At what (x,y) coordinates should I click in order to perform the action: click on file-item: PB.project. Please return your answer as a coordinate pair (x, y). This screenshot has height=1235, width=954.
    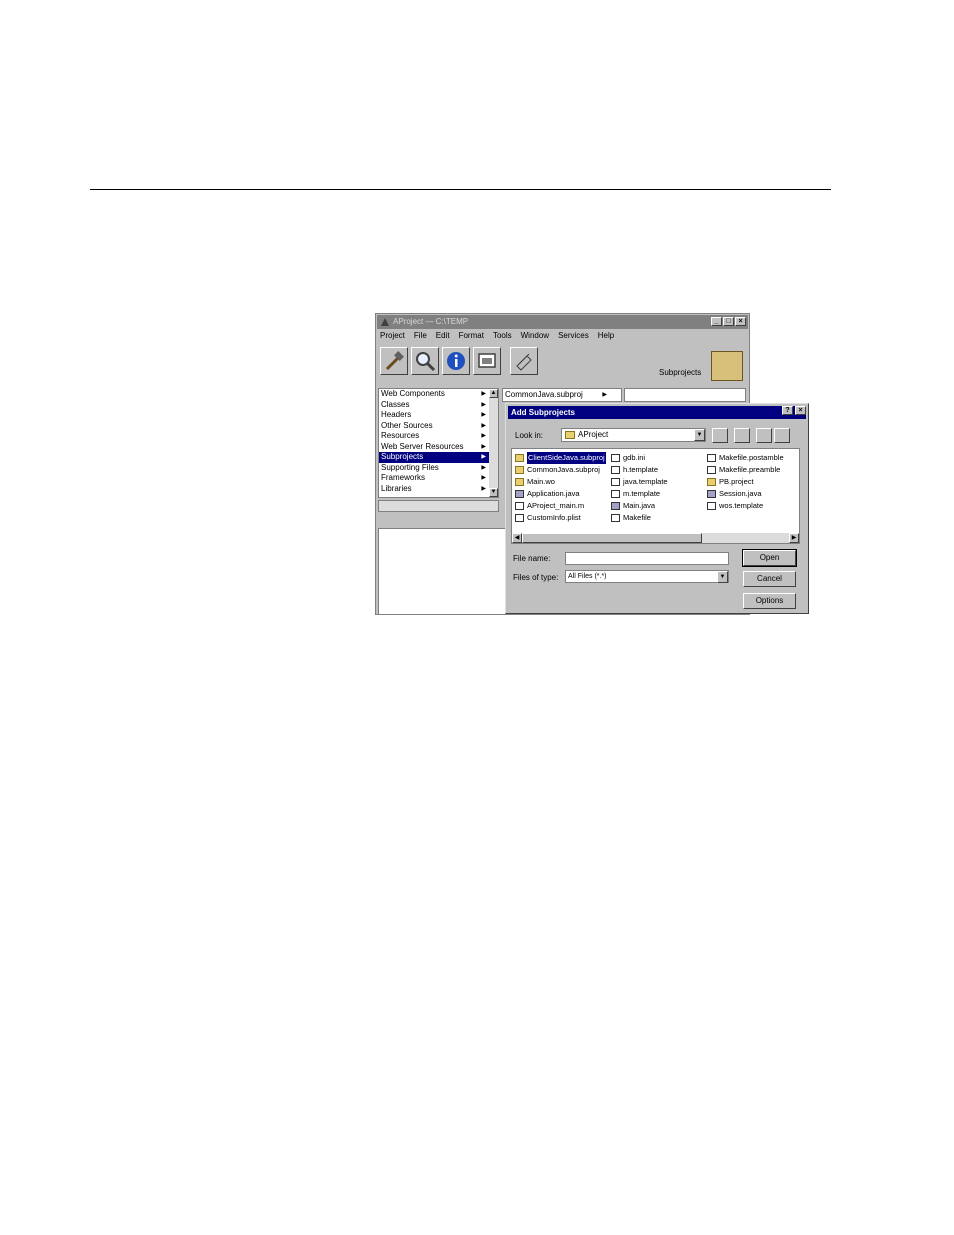
    Looking at the image, I should click on (745, 482).